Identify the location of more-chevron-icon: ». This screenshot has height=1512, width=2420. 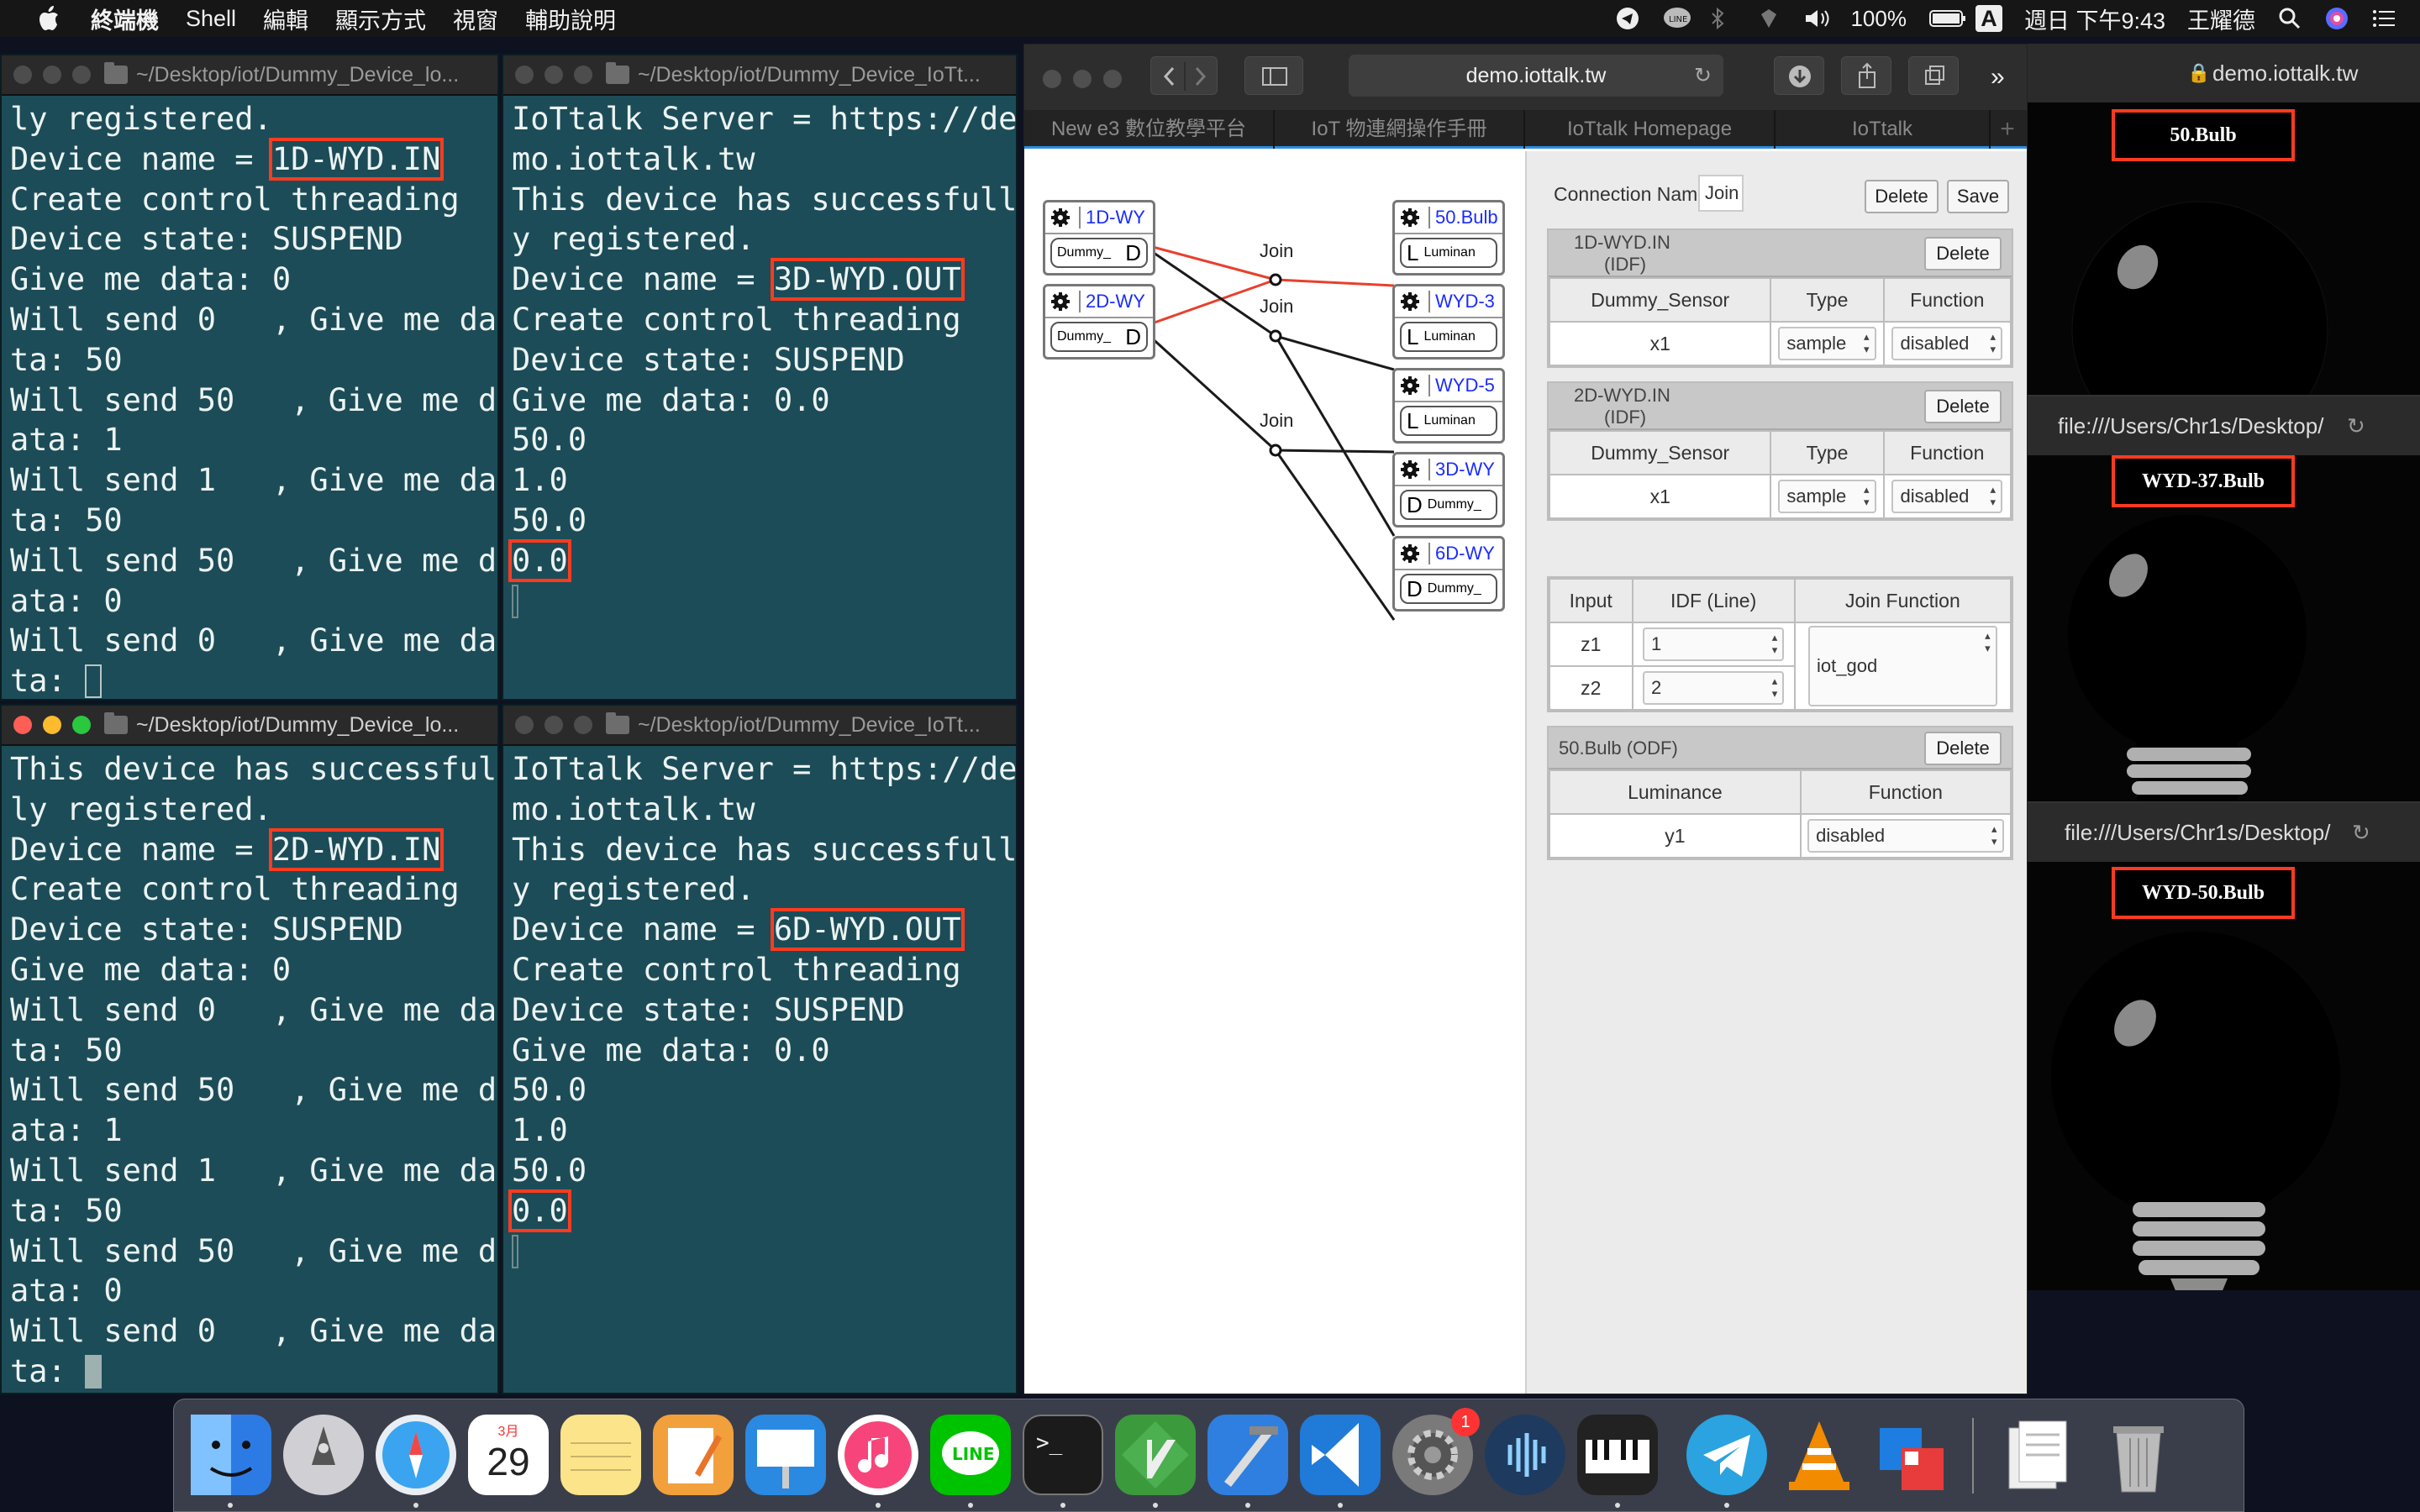
(1998, 77).